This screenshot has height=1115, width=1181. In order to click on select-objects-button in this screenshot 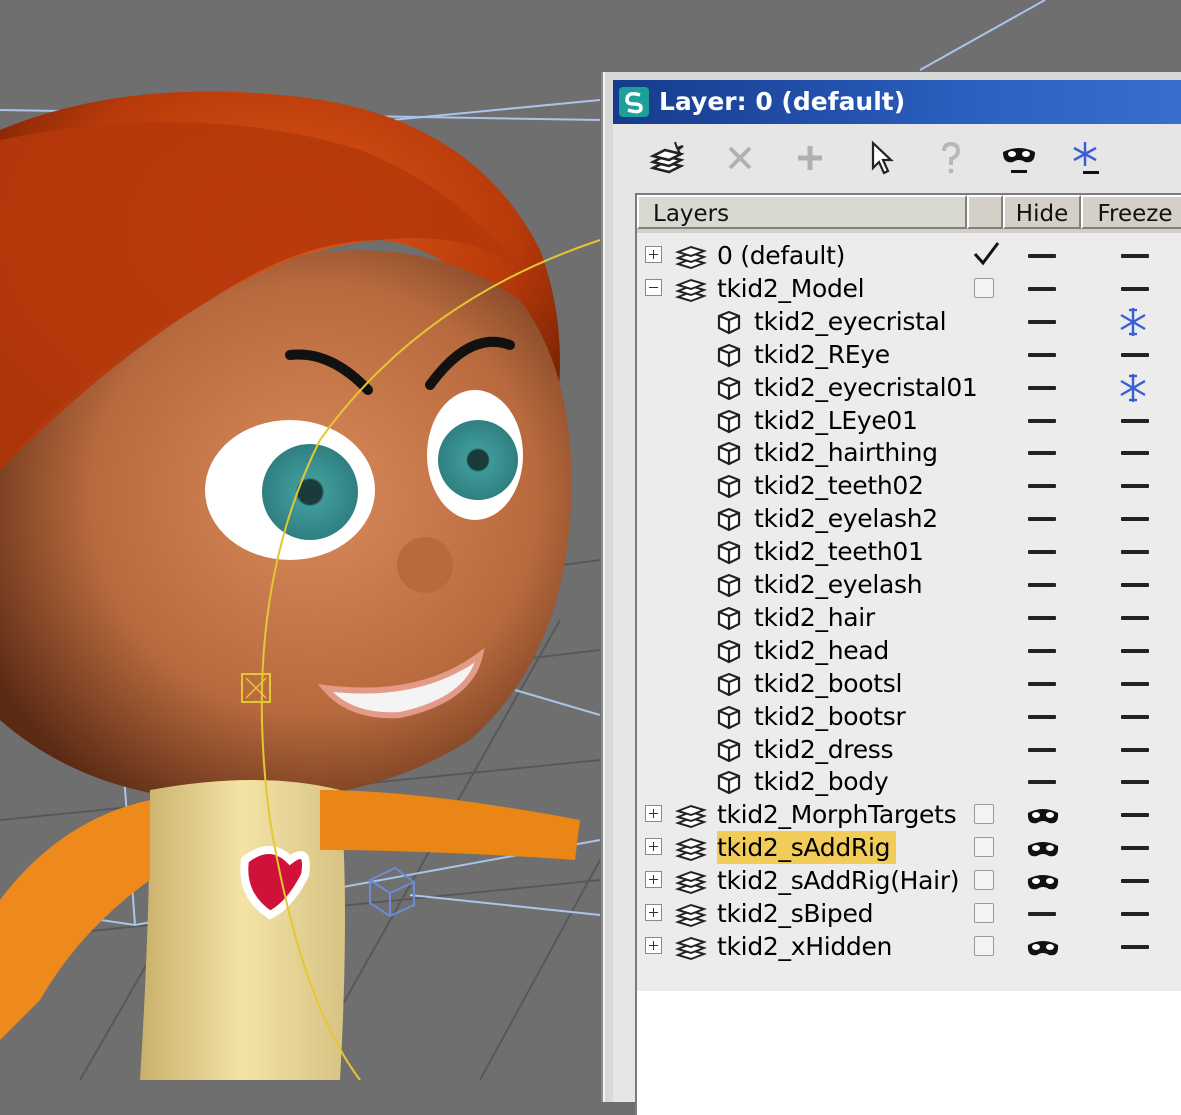, I will do `click(881, 158)`.